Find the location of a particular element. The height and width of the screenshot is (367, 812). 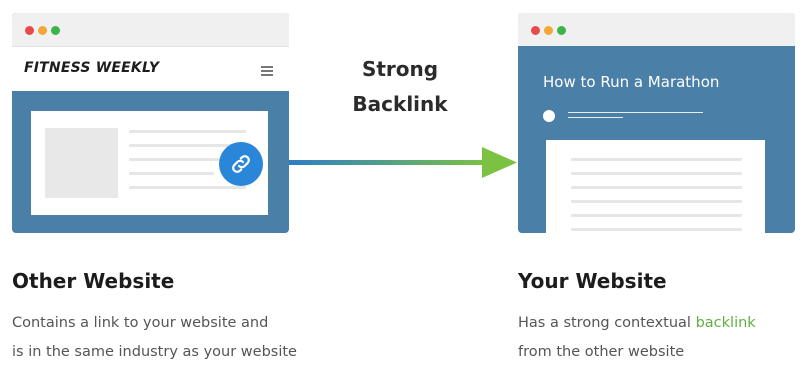

backlink-arrow is located at coordinates (403, 162).